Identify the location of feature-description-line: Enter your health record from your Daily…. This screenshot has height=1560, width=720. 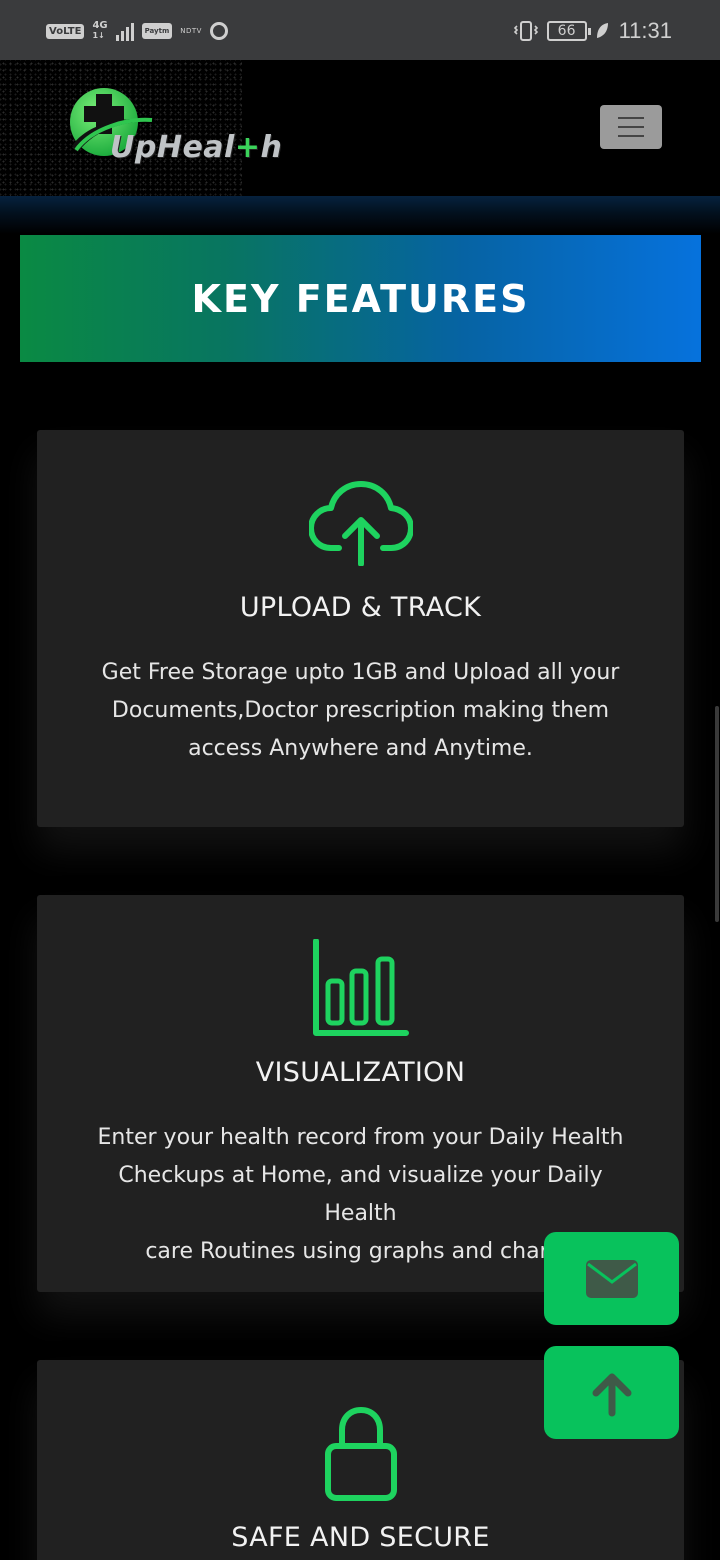
(360, 1137).